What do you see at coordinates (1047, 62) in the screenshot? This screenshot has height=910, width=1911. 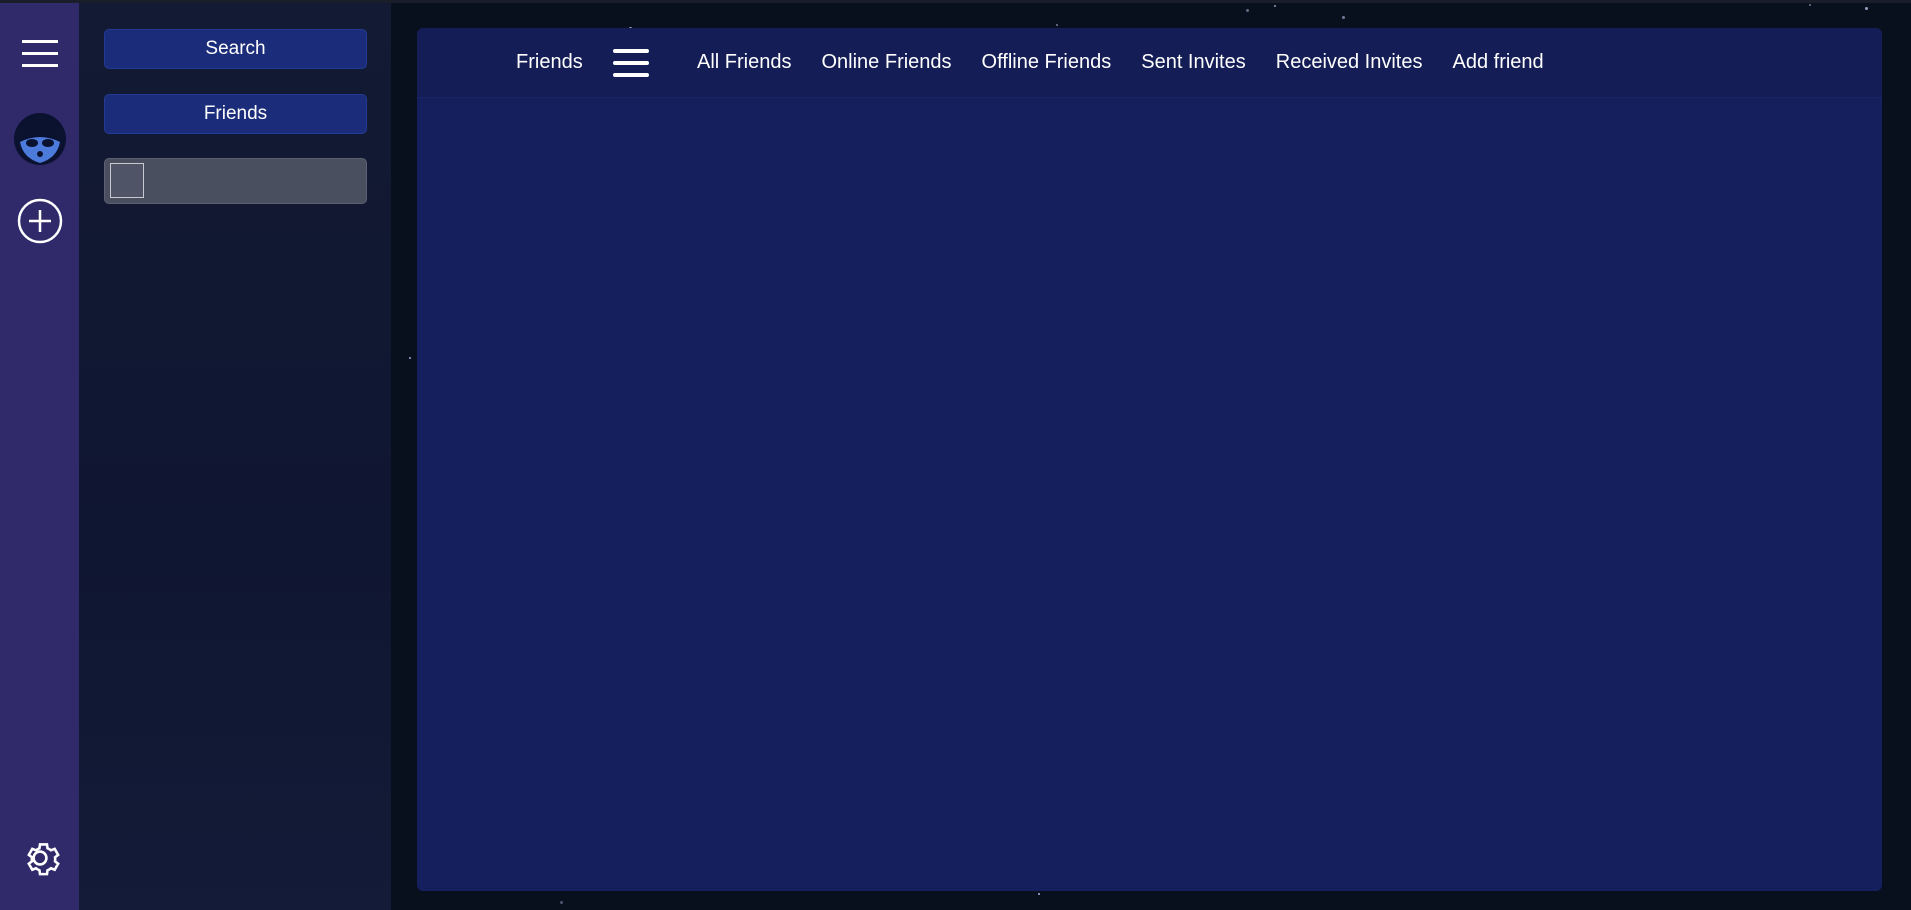 I see `tab-offline-friends: Offline Friends` at bounding box center [1047, 62].